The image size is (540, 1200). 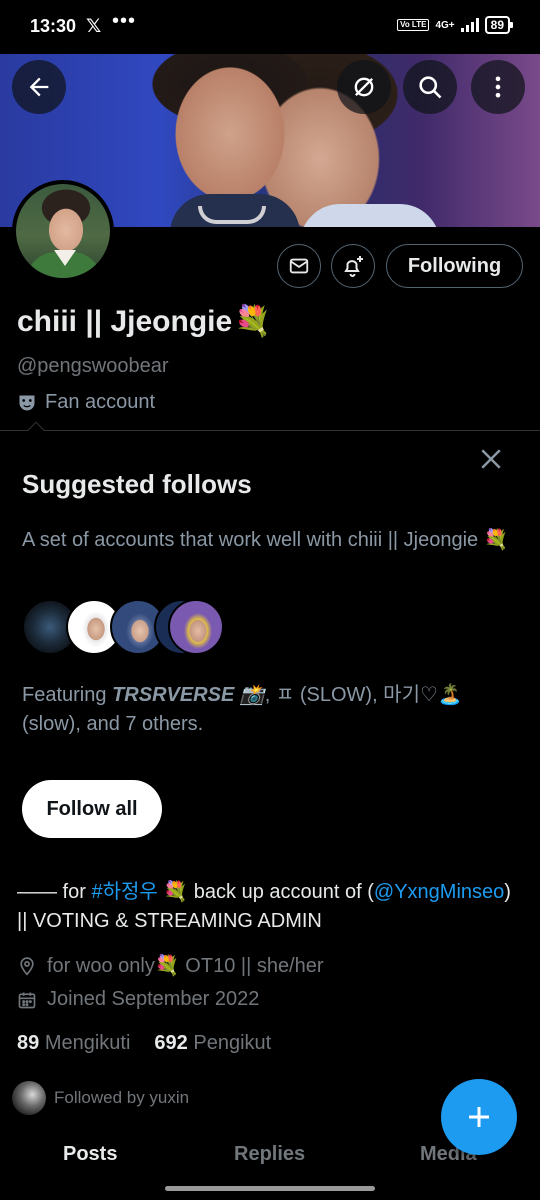 I want to click on signal-icon, so click(x=469, y=25).